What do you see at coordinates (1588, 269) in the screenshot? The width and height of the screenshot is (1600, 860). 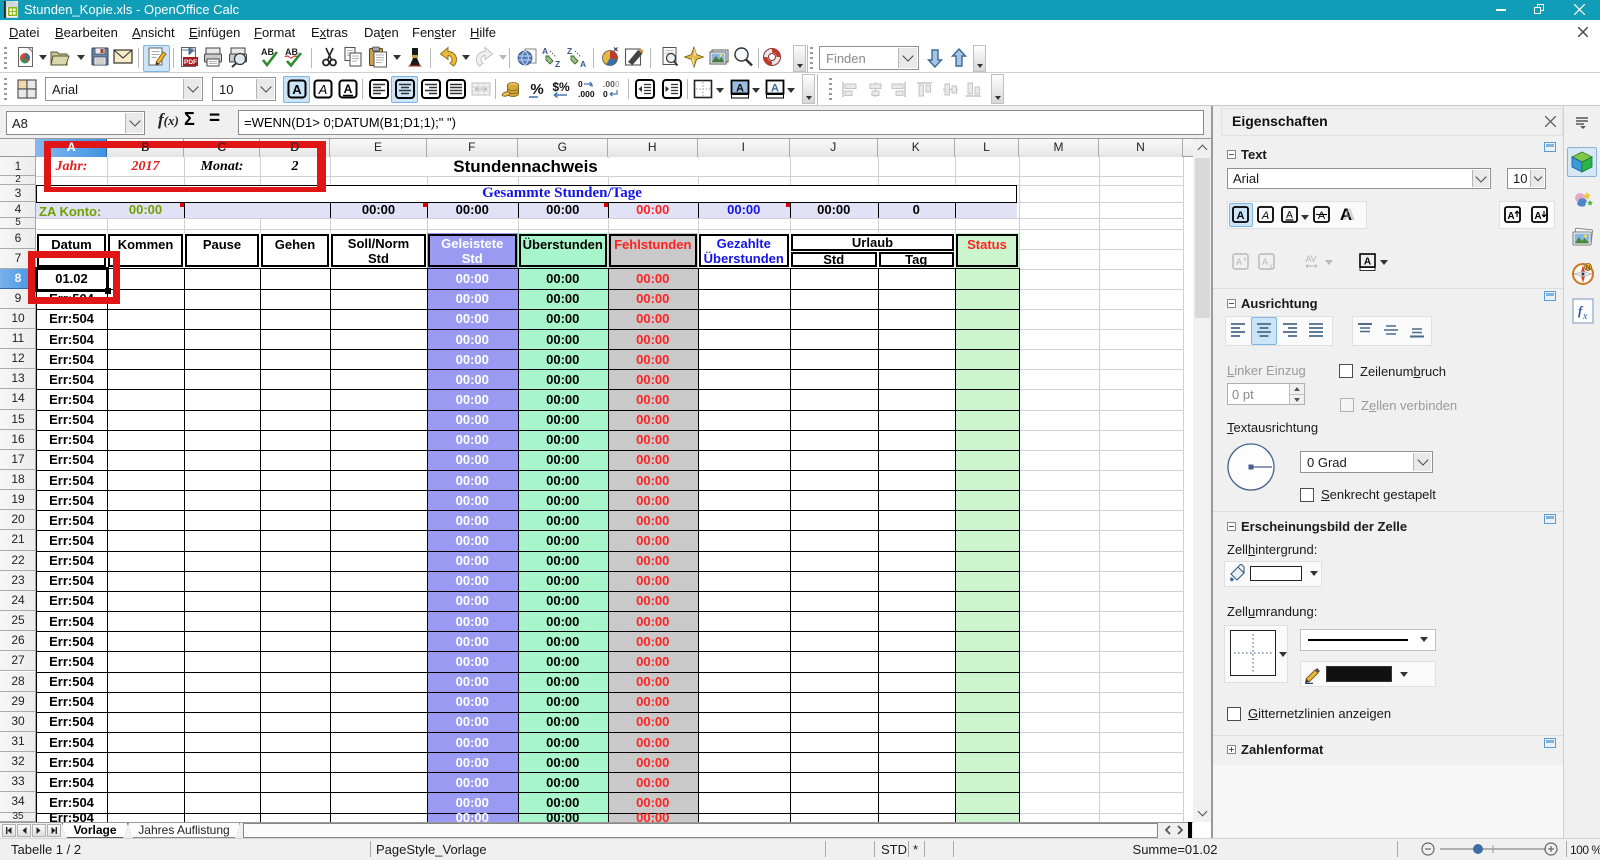 I see `svg-text: N` at bounding box center [1588, 269].